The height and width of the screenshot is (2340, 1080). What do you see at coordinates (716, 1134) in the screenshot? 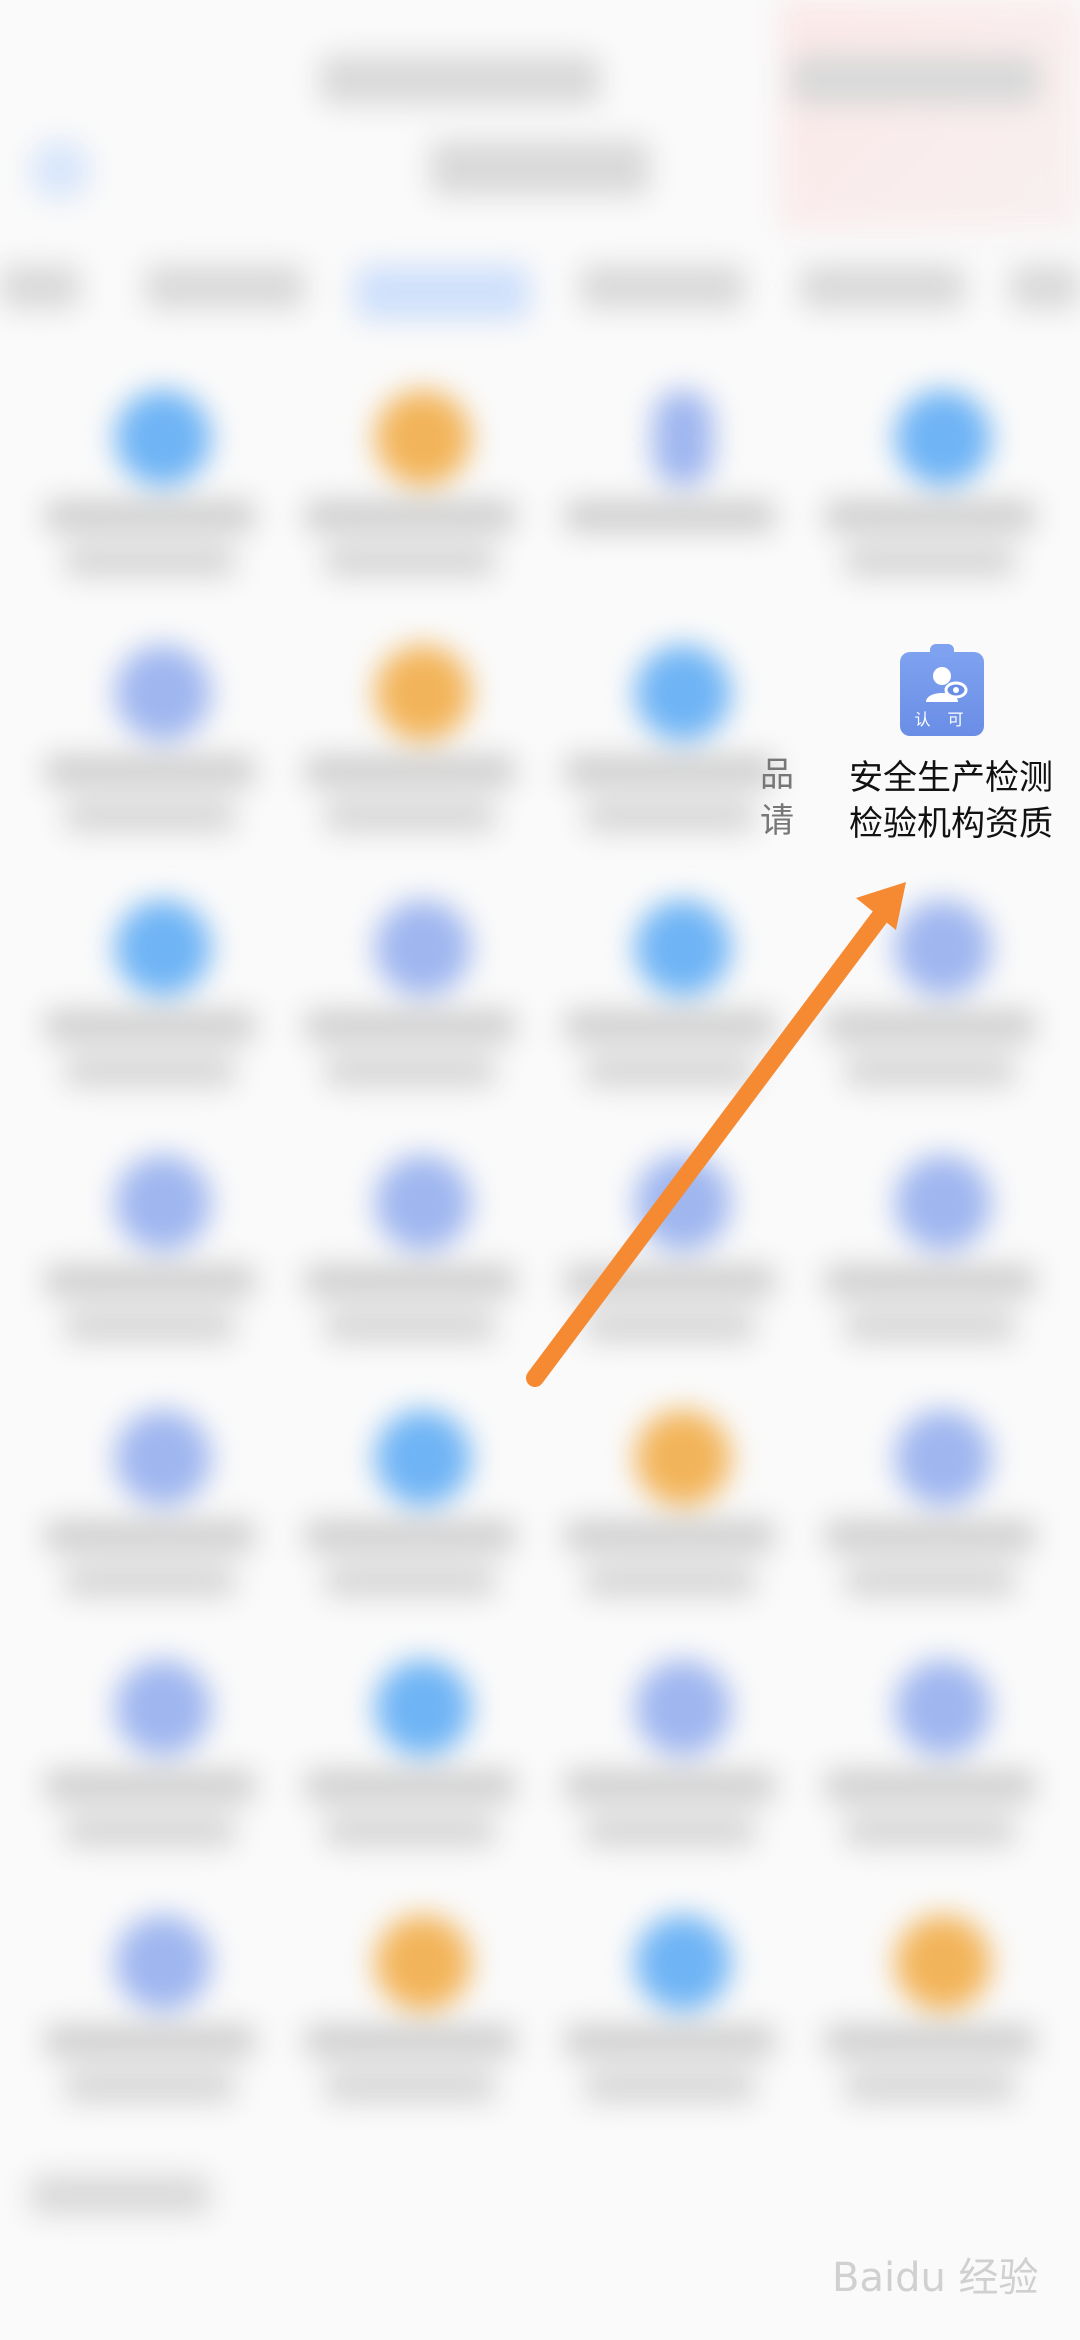
I see `annotation-arrow` at bounding box center [716, 1134].